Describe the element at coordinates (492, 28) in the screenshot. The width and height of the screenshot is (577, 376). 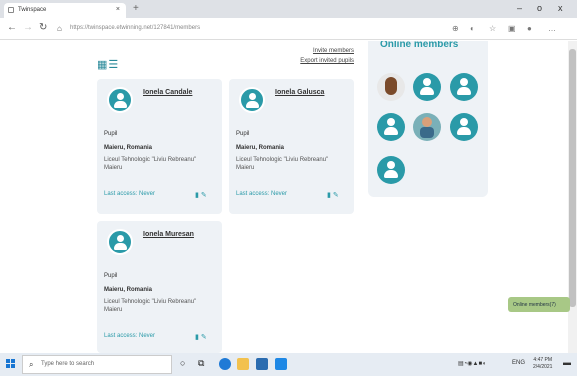
I see `favorite-icon: ☆` at that location.